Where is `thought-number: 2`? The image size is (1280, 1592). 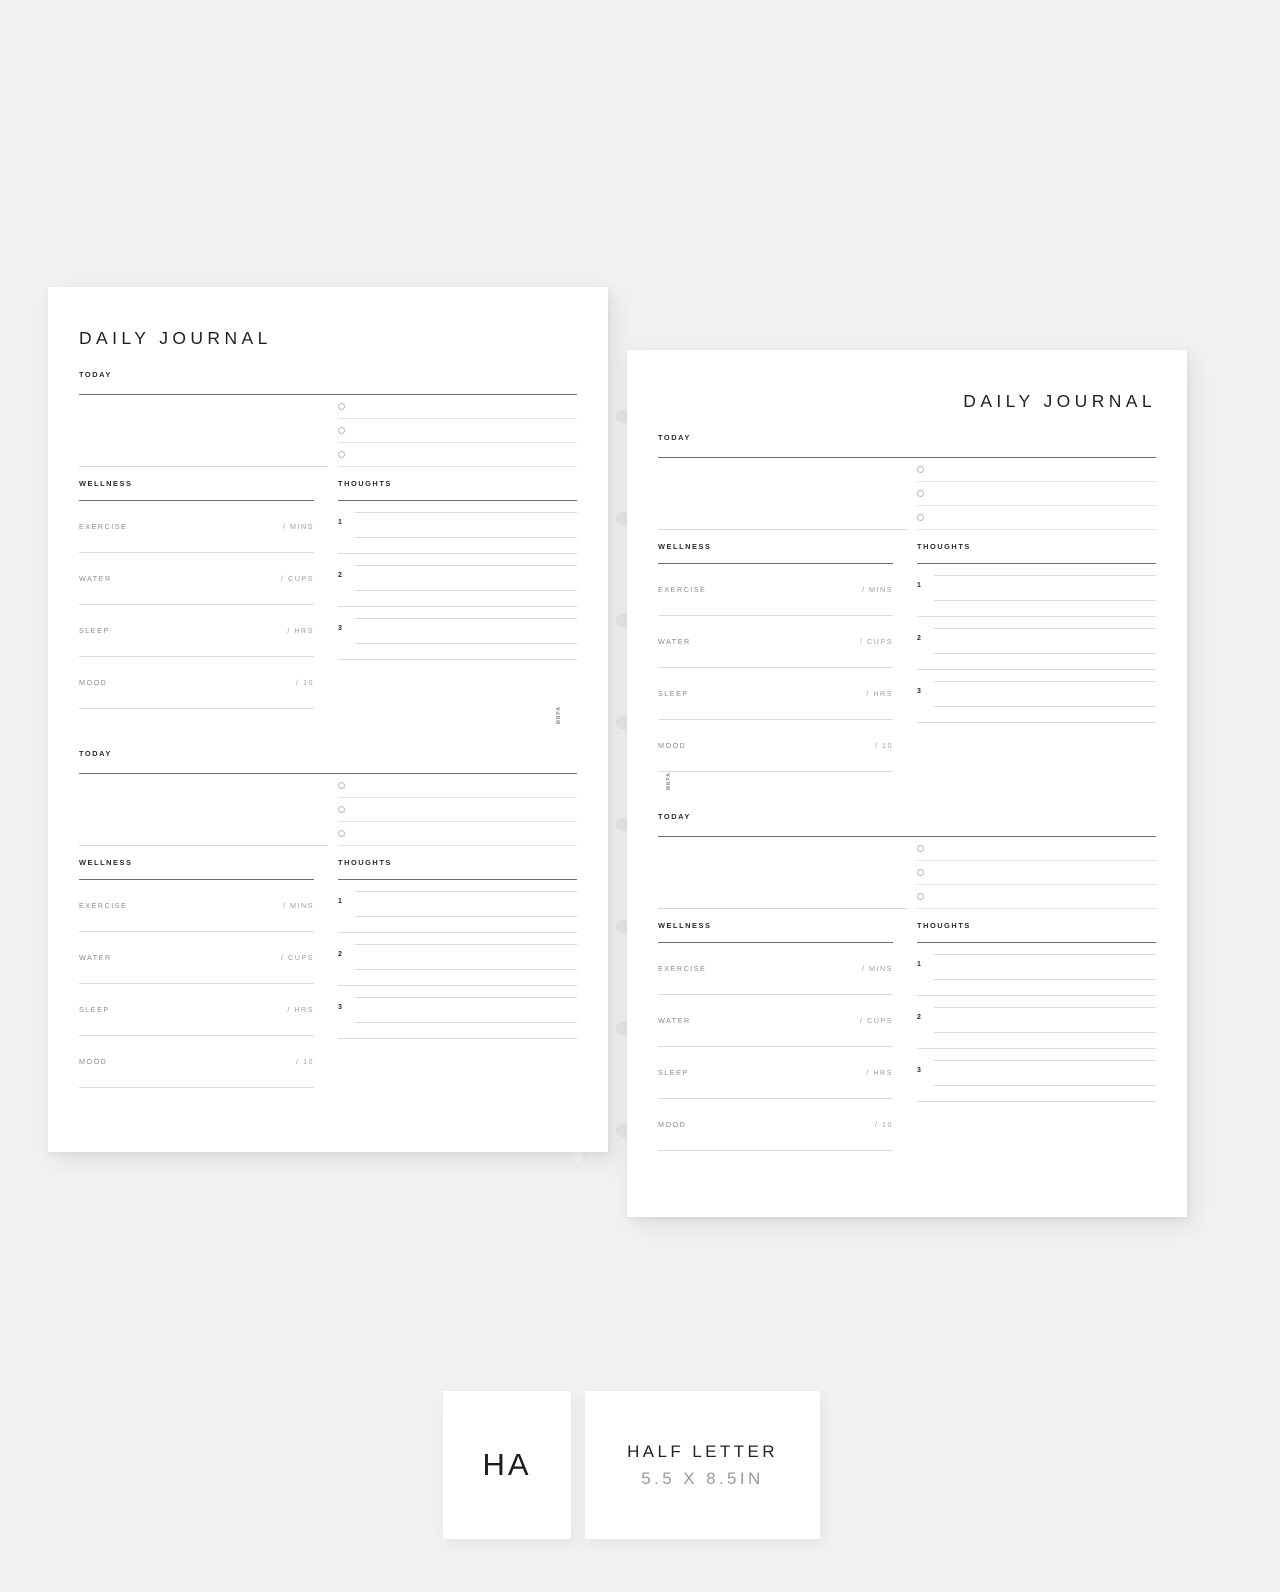 thought-number: 2 is located at coordinates (919, 1017).